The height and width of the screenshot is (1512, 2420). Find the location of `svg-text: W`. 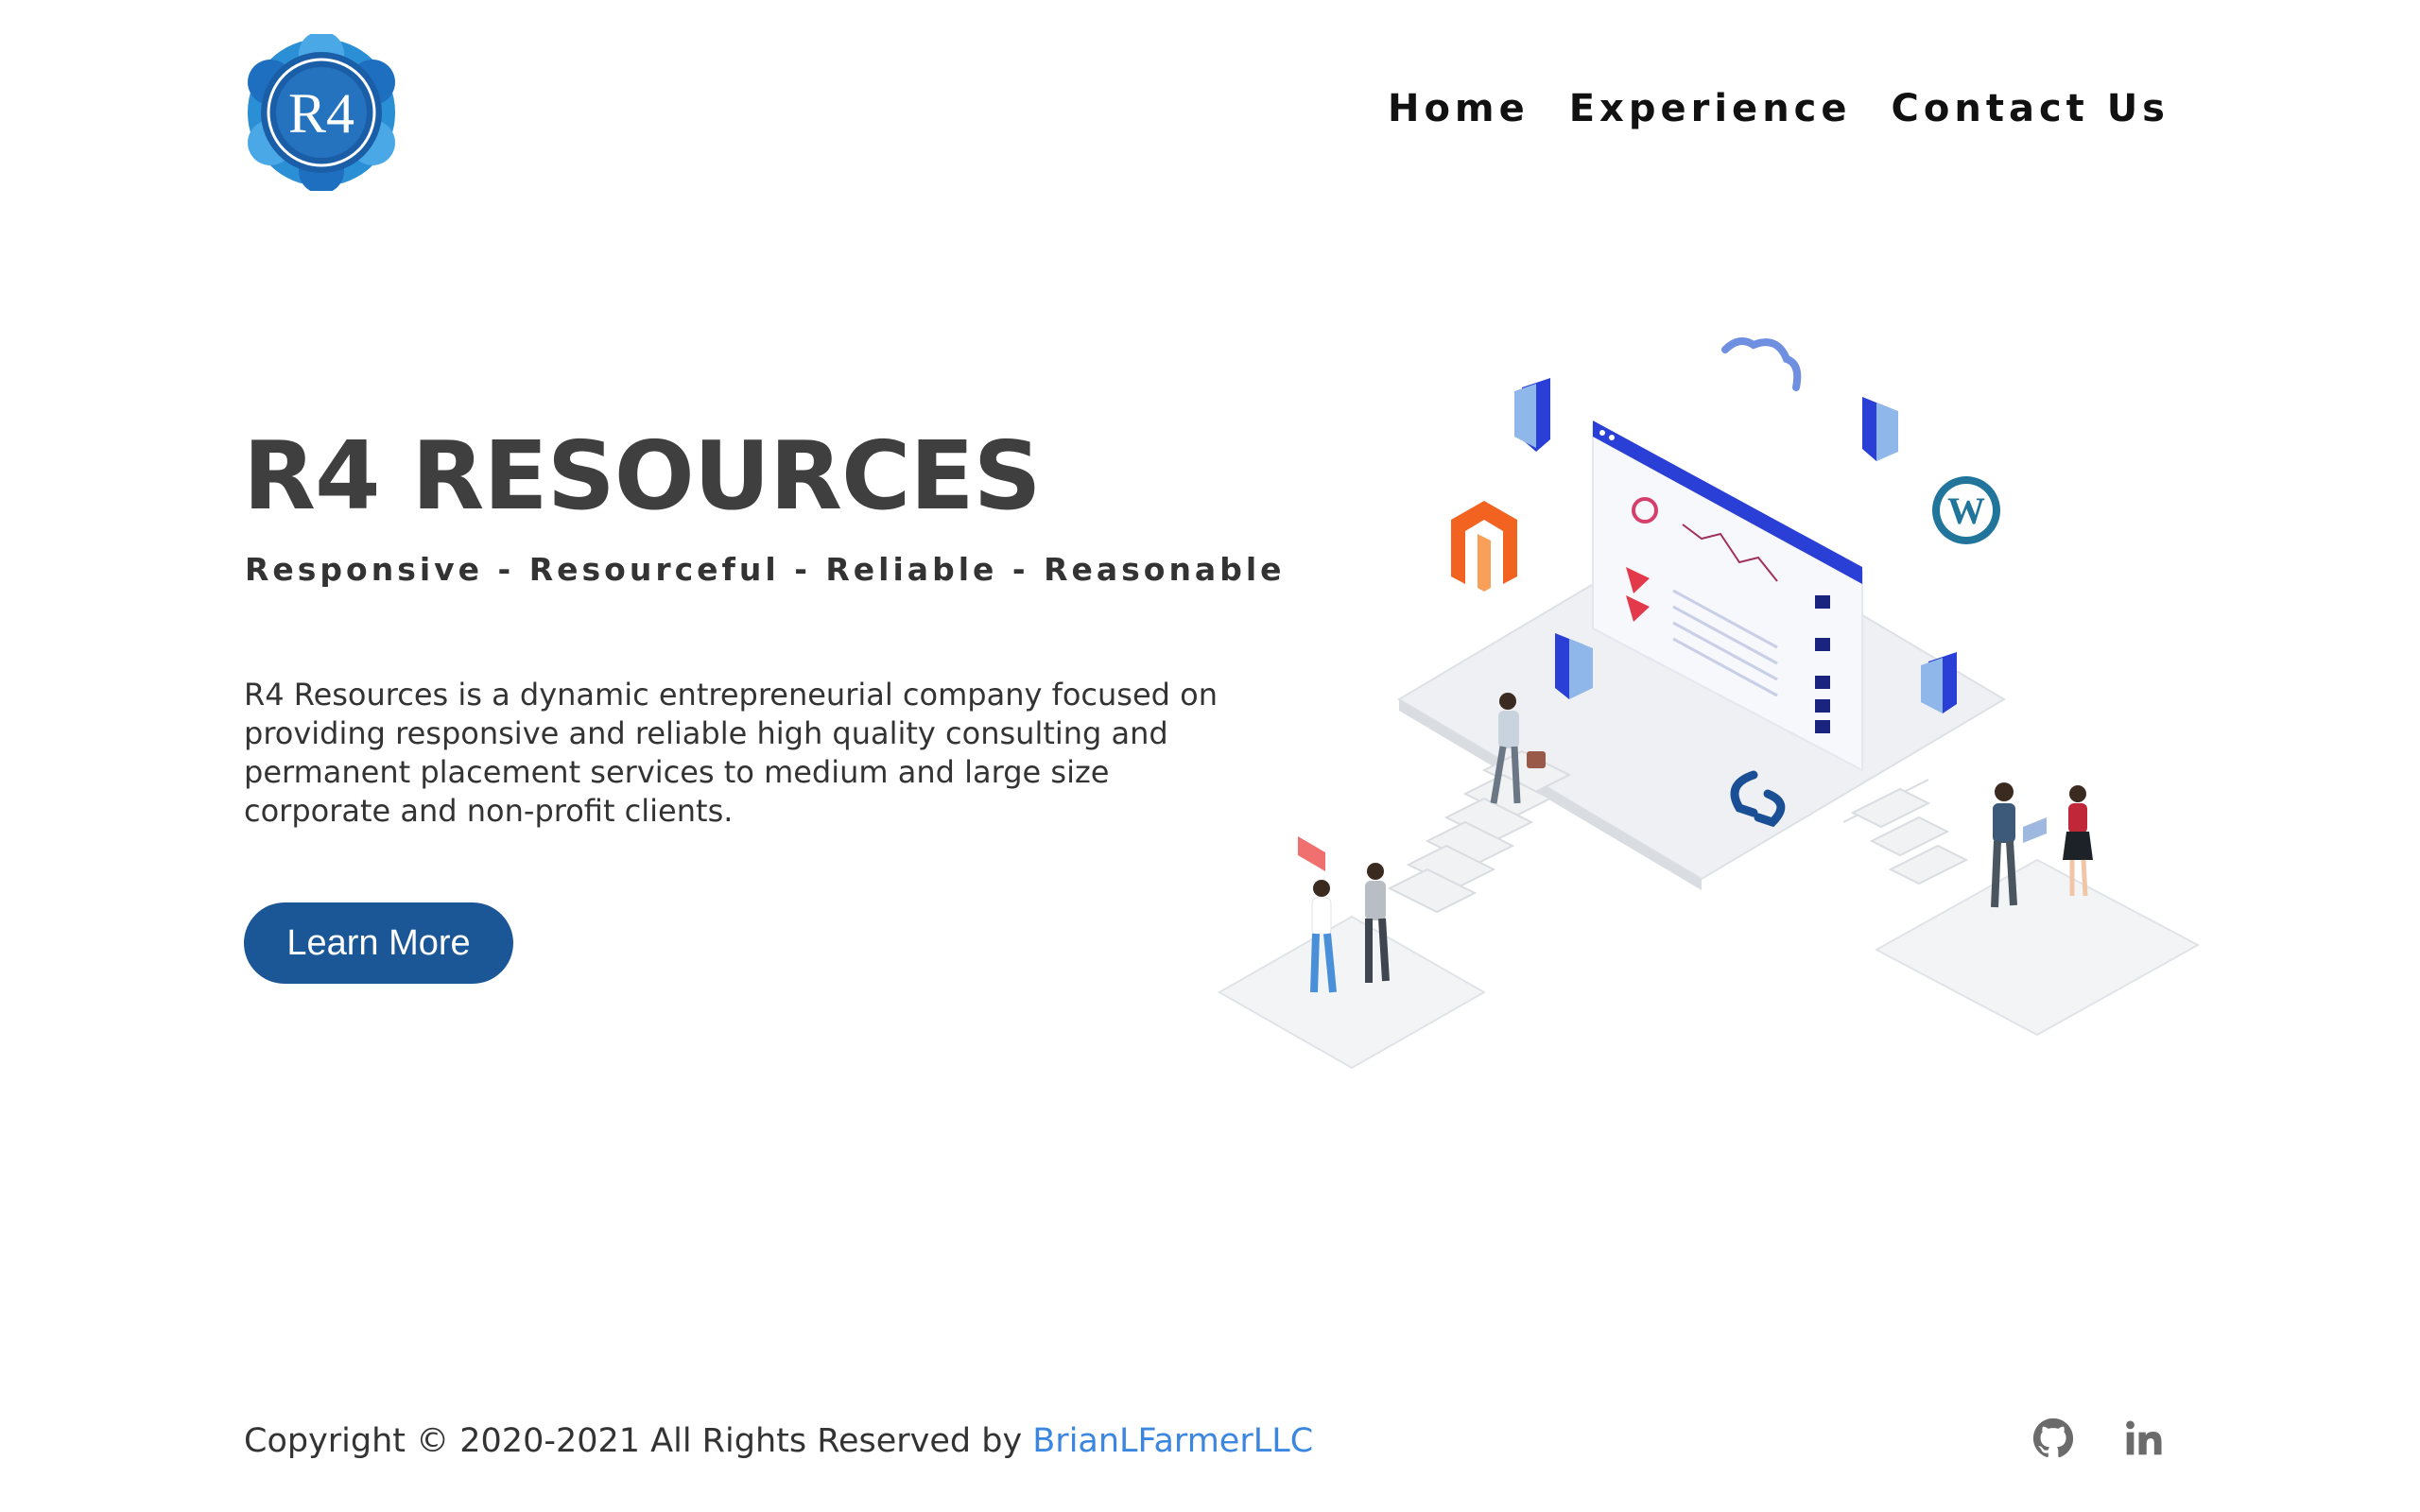

svg-text: W is located at coordinates (1966, 511).